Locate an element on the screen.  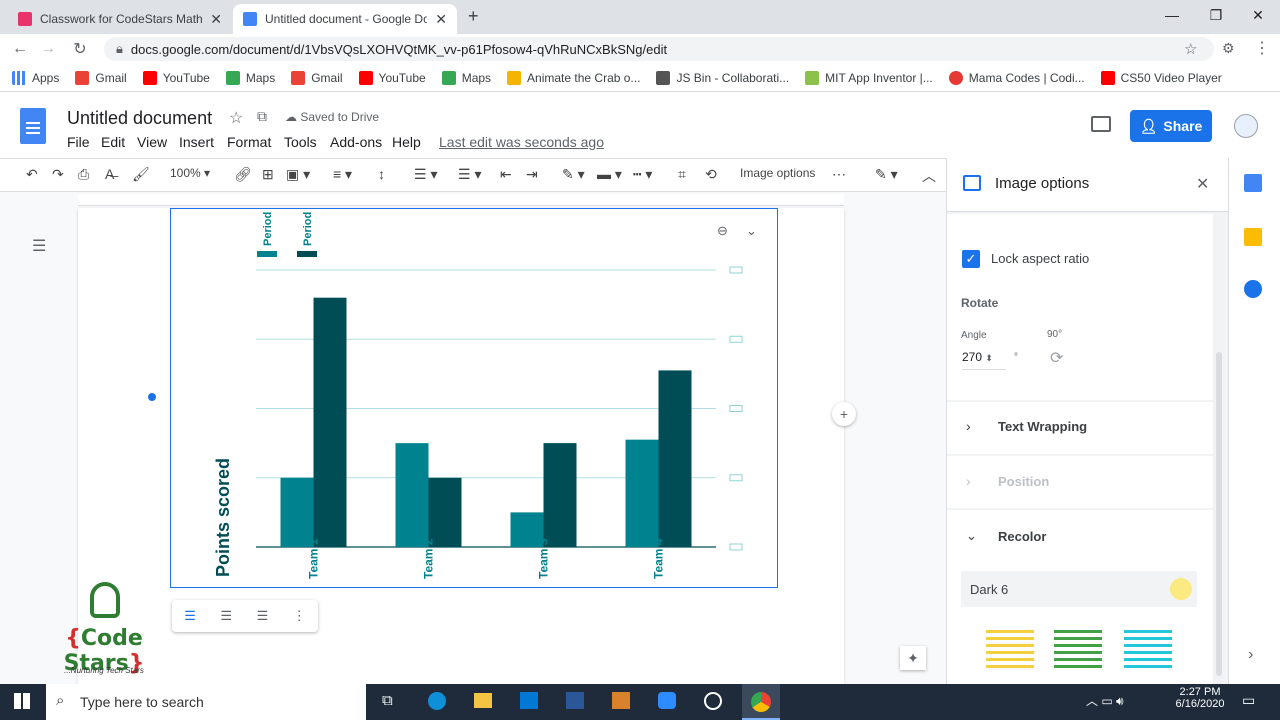
bookmark-apps: Apps is located at coordinates (35, 77).